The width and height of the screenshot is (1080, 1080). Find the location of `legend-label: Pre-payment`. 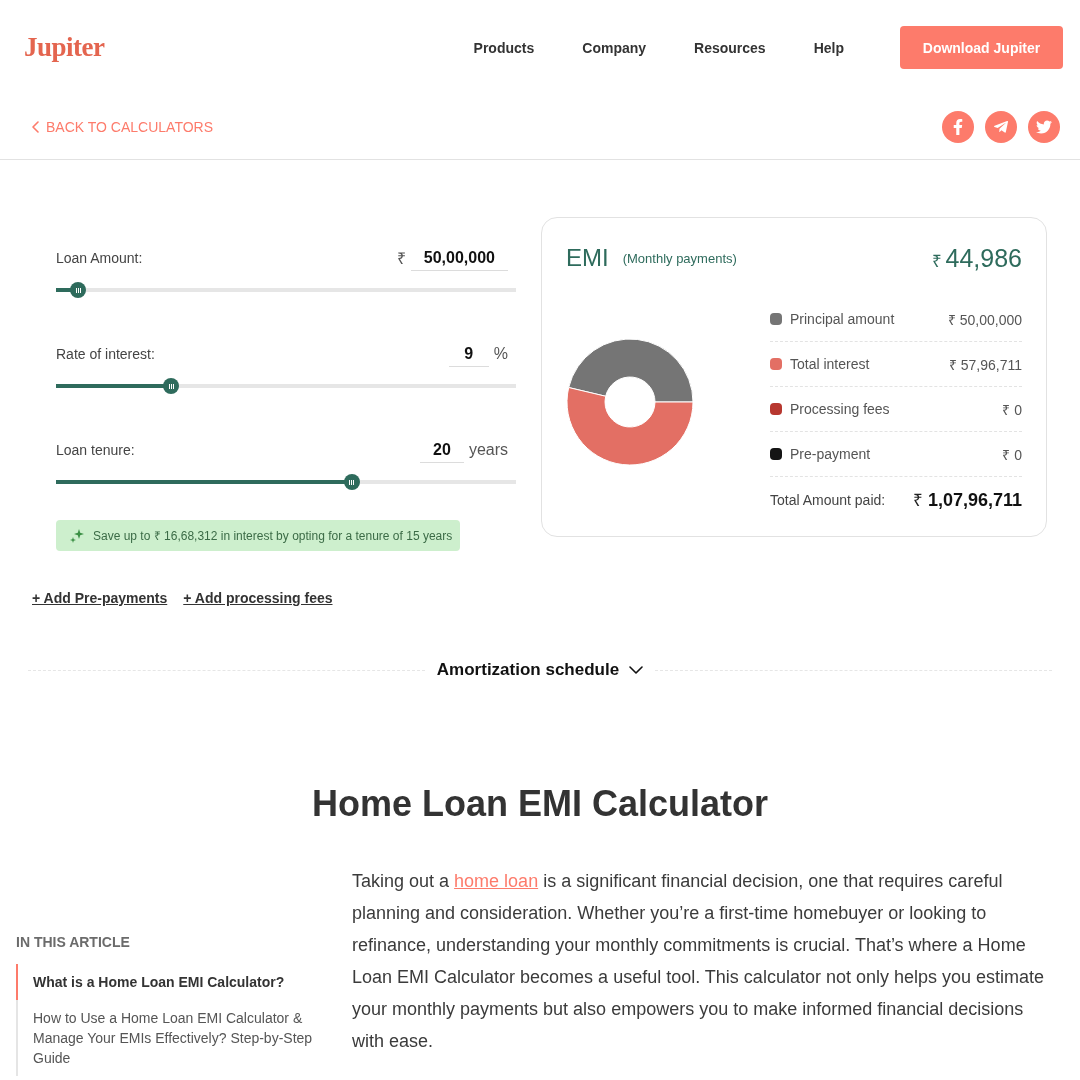

legend-label: Pre-payment is located at coordinates (830, 454).